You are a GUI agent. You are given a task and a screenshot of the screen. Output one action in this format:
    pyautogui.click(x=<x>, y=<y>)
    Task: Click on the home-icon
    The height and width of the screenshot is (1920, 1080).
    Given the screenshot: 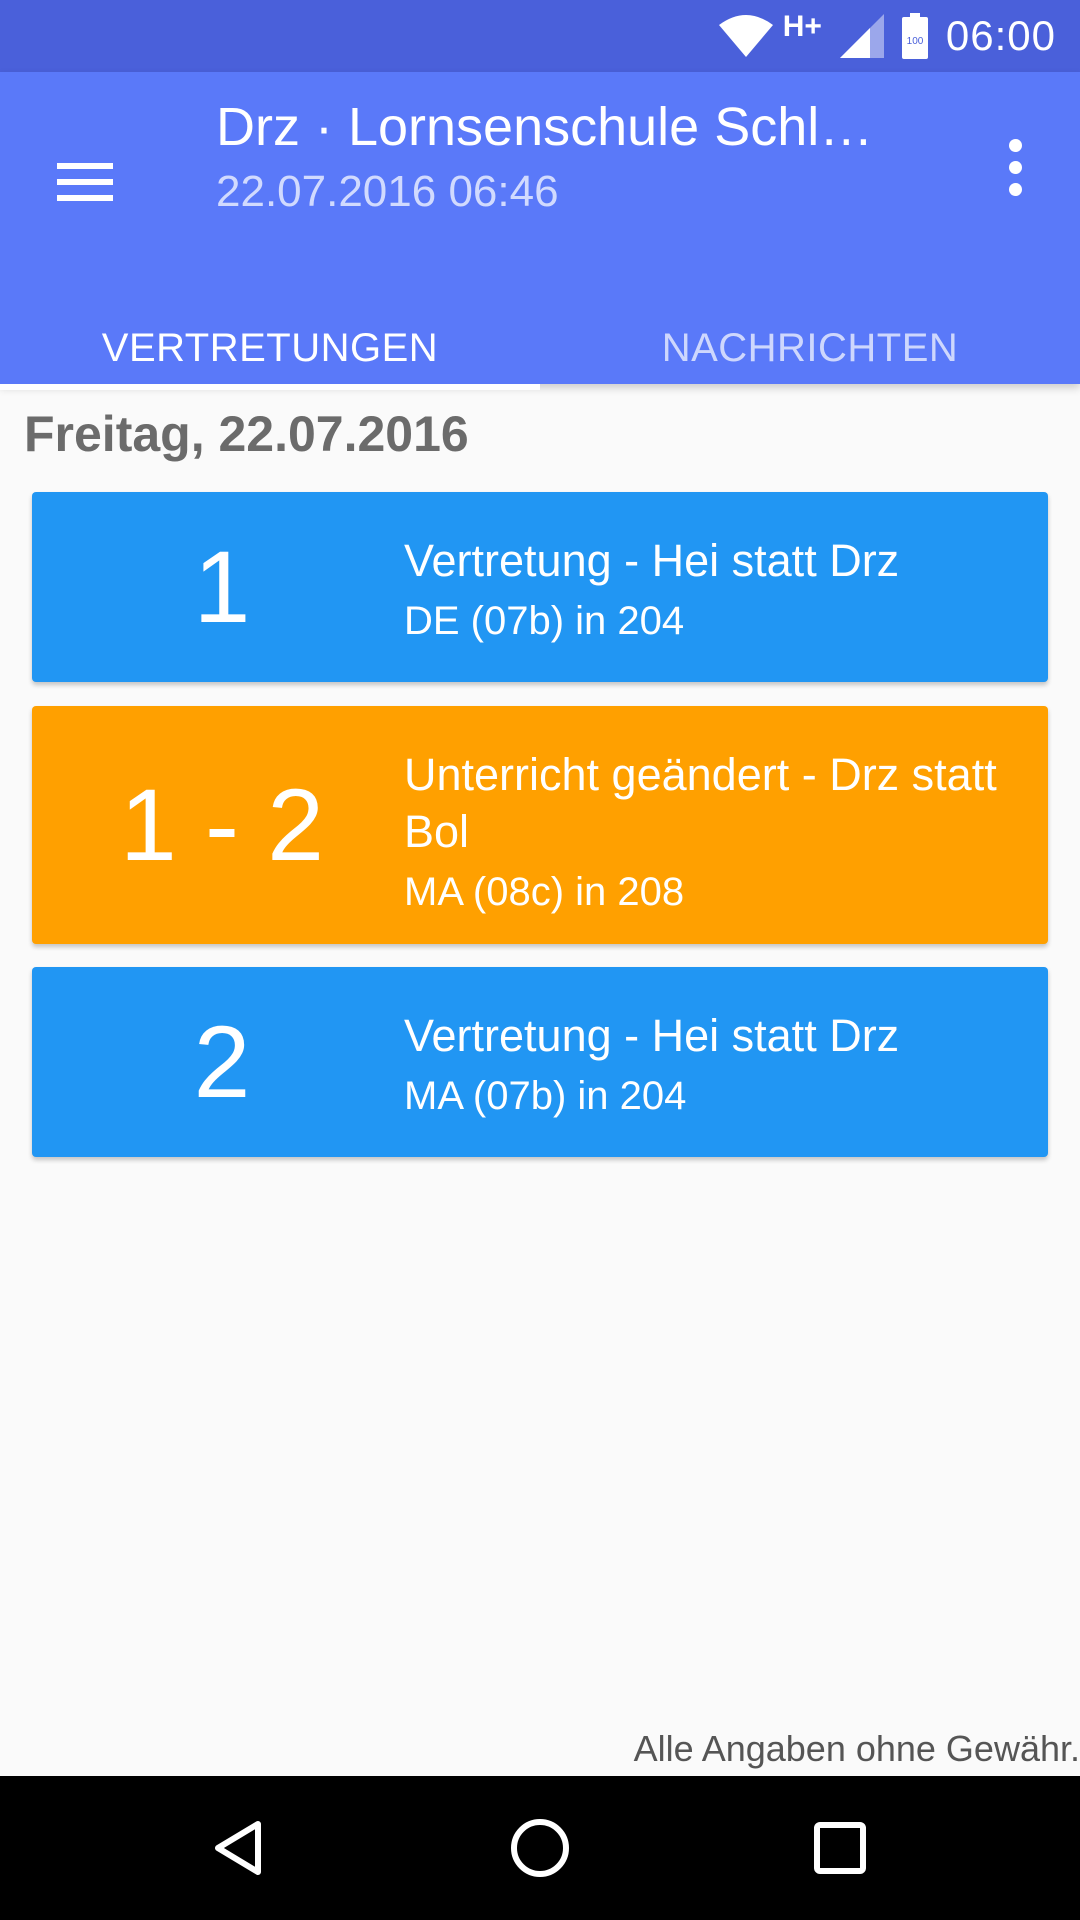 What is the action you would take?
    pyautogui.click(x=540, y=1848)
    